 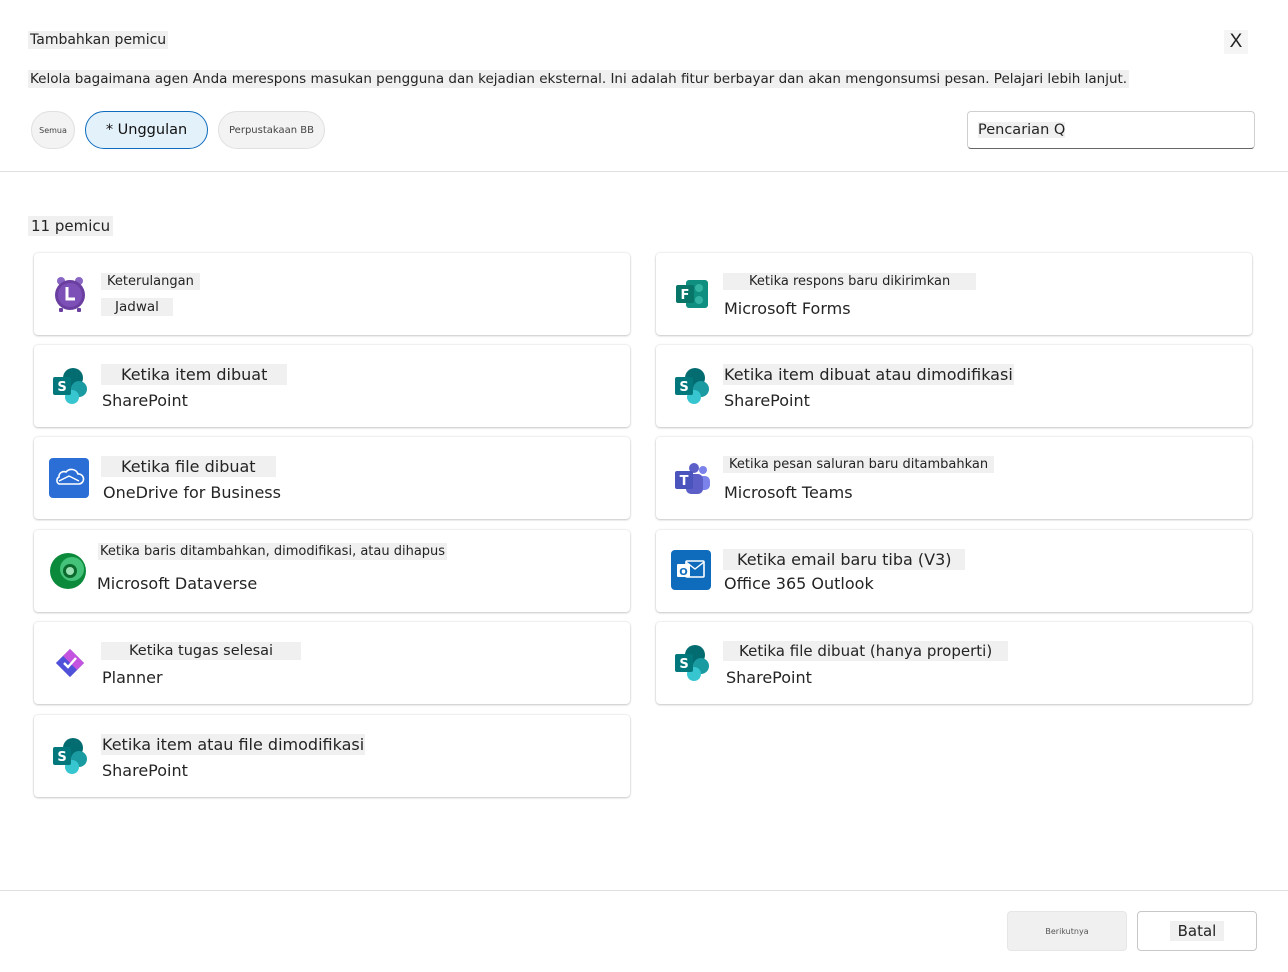 I want to click on trigger-name: Ketika file dibuat, so click(x=188, y=466).